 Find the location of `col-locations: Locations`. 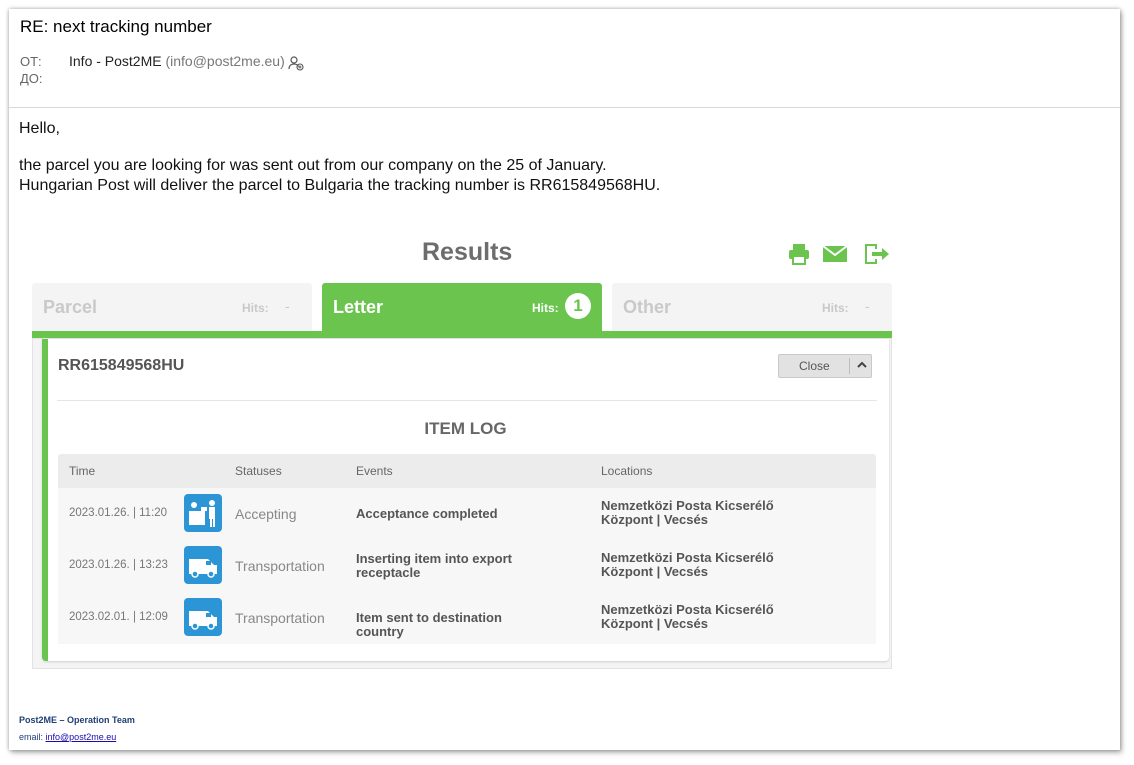

col-locations: Locations is located at coordinates (627, 471).